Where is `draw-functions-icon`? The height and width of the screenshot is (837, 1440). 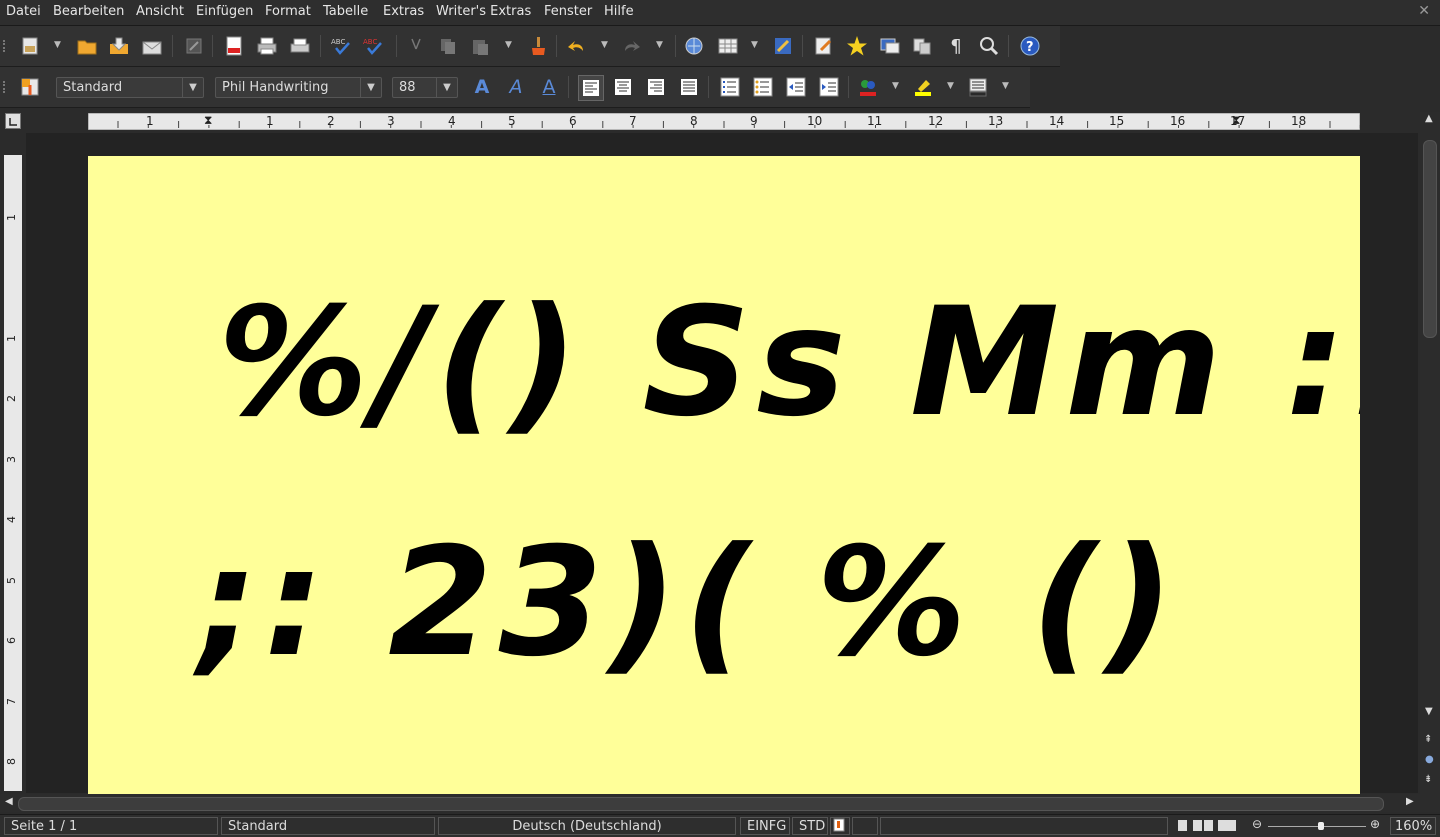
draw-functions-icon is located at coordinates (783, 46).